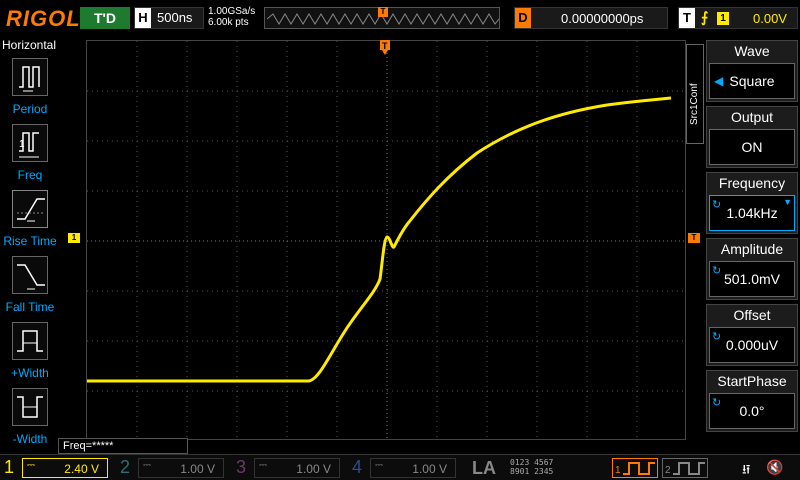 The image size is (800, 480). I want to click on measure-plus-width-button: +Width, so click(30, 352).